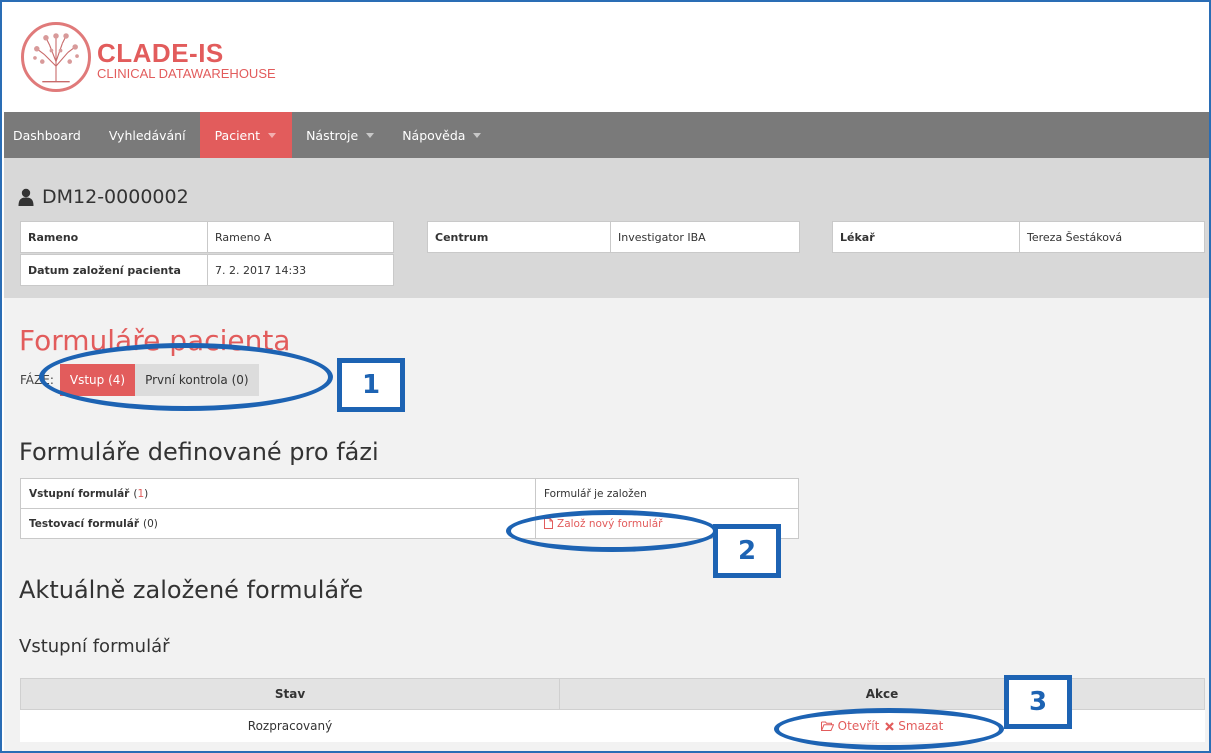 This screenshot has width=1211, height=753. I want to click on brand-title: CLADE-IS, so click(160, 53).